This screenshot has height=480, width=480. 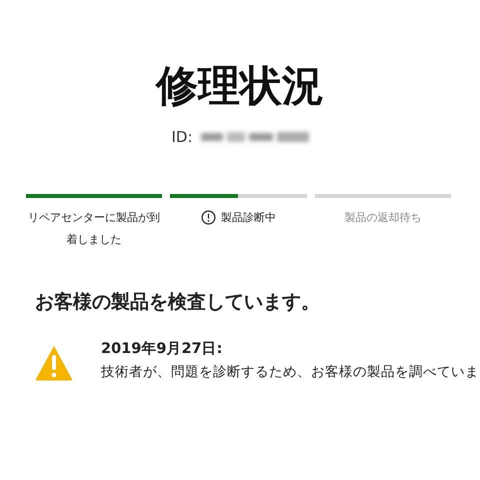 I want to click on warning-icon, so click(x=54, y=363).